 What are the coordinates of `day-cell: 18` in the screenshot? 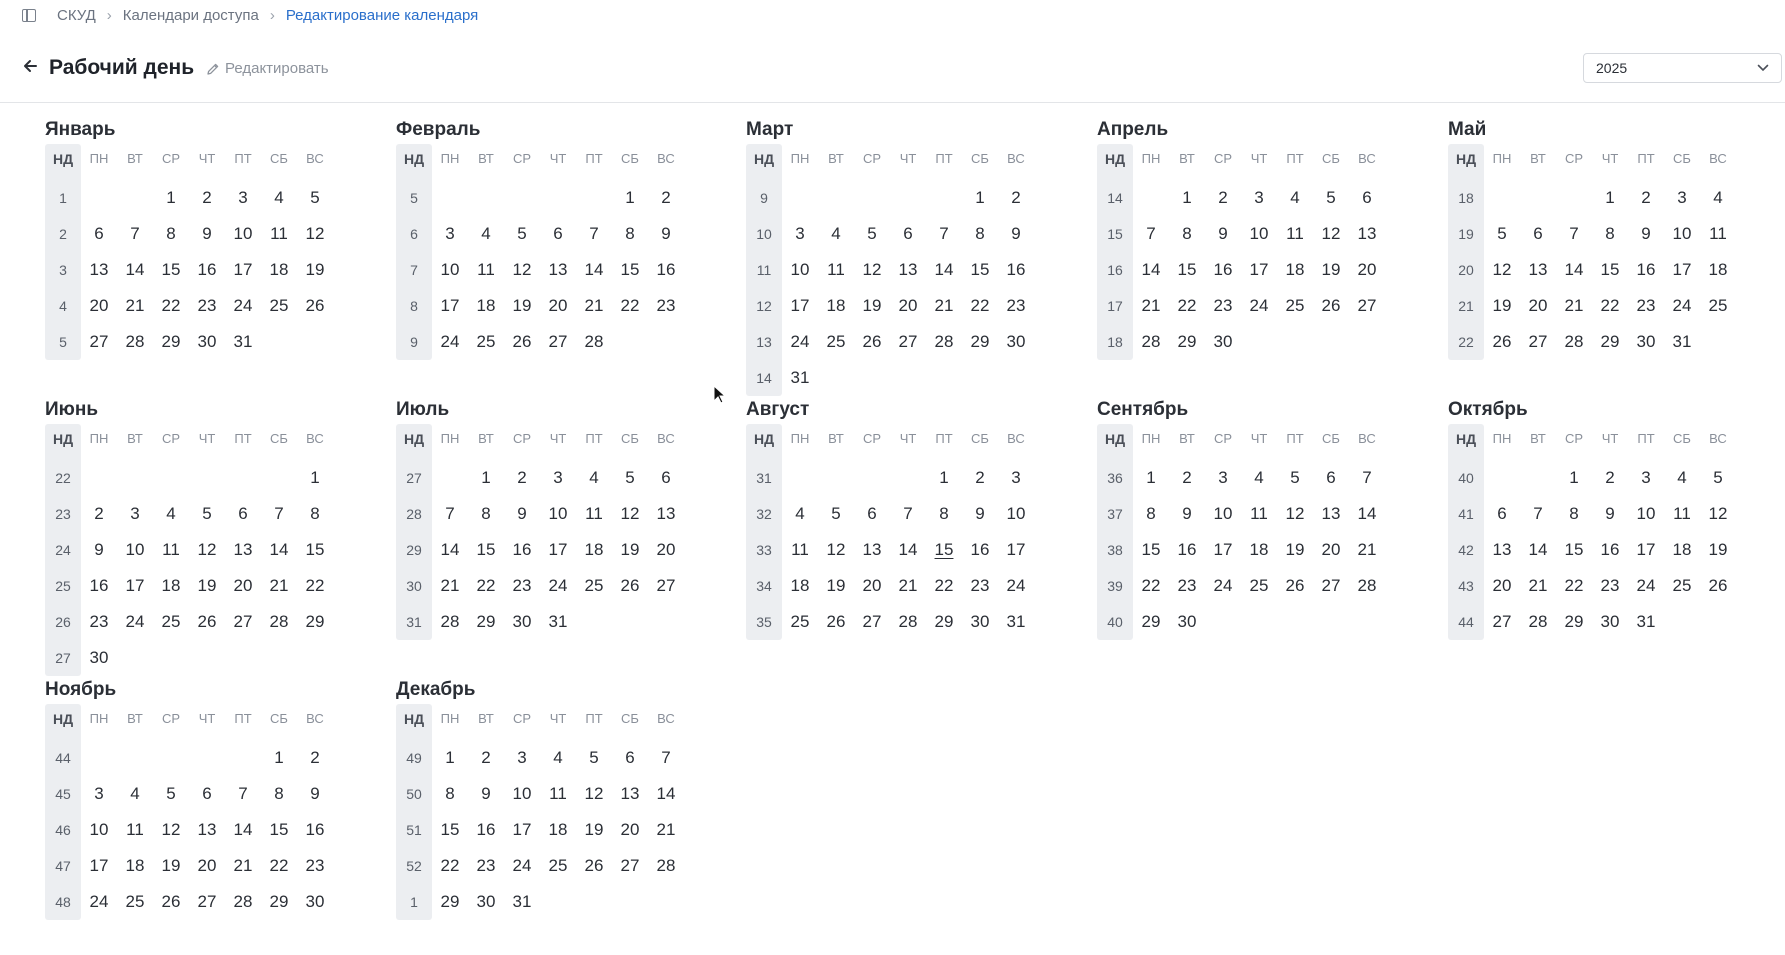 It's located at (1718, 270).